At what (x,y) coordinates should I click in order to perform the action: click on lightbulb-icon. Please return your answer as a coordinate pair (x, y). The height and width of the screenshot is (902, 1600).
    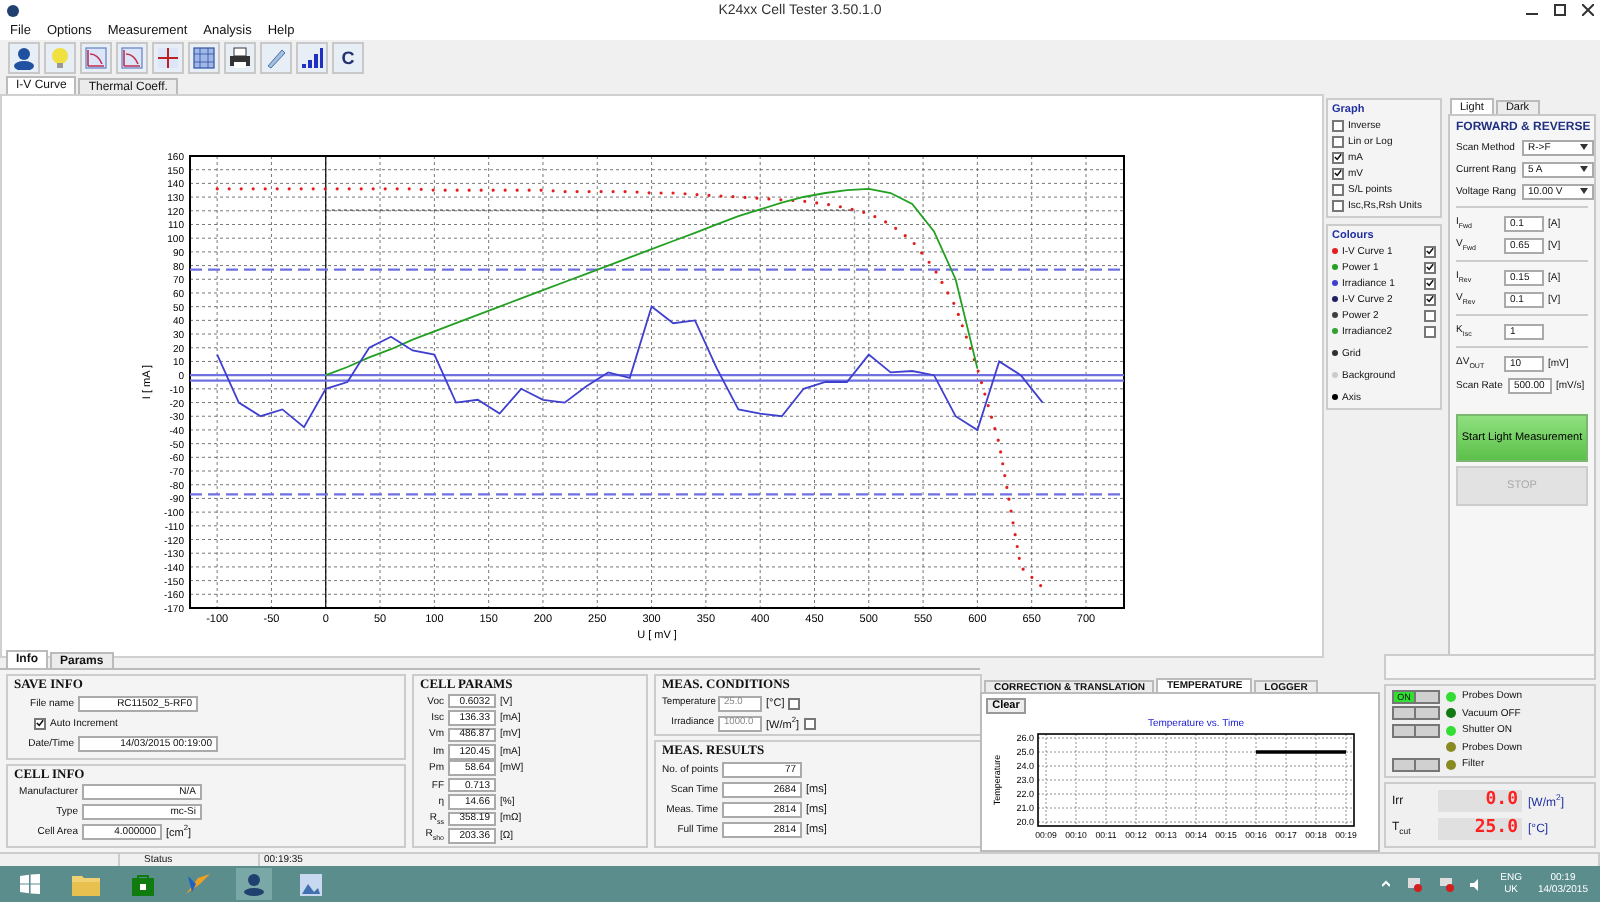
    Looking at the image, I should click on (60, 58).